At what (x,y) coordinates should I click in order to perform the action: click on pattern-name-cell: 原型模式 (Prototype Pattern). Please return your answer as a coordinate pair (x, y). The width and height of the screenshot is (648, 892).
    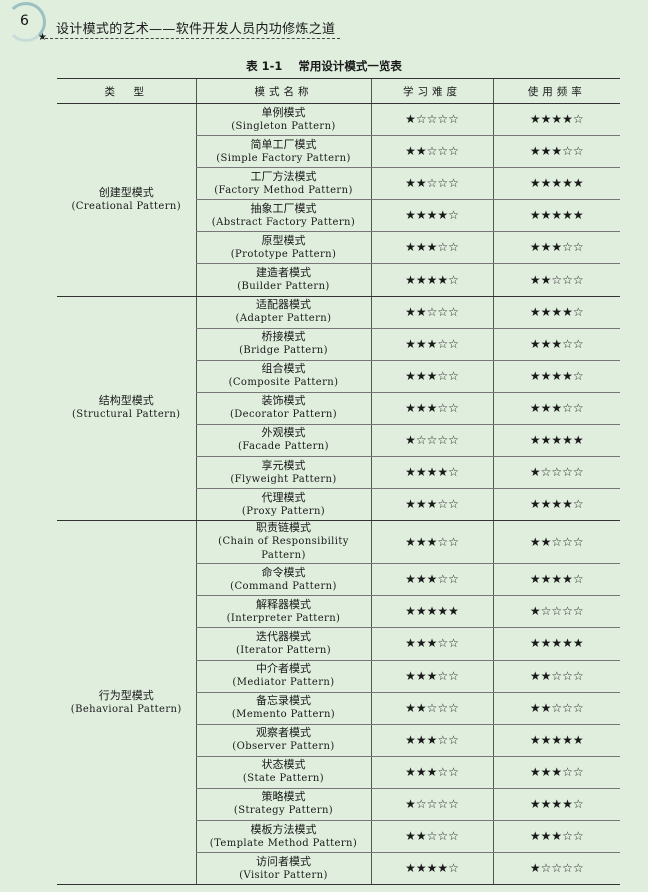
    Looking at the image, I should click on (283, 248).